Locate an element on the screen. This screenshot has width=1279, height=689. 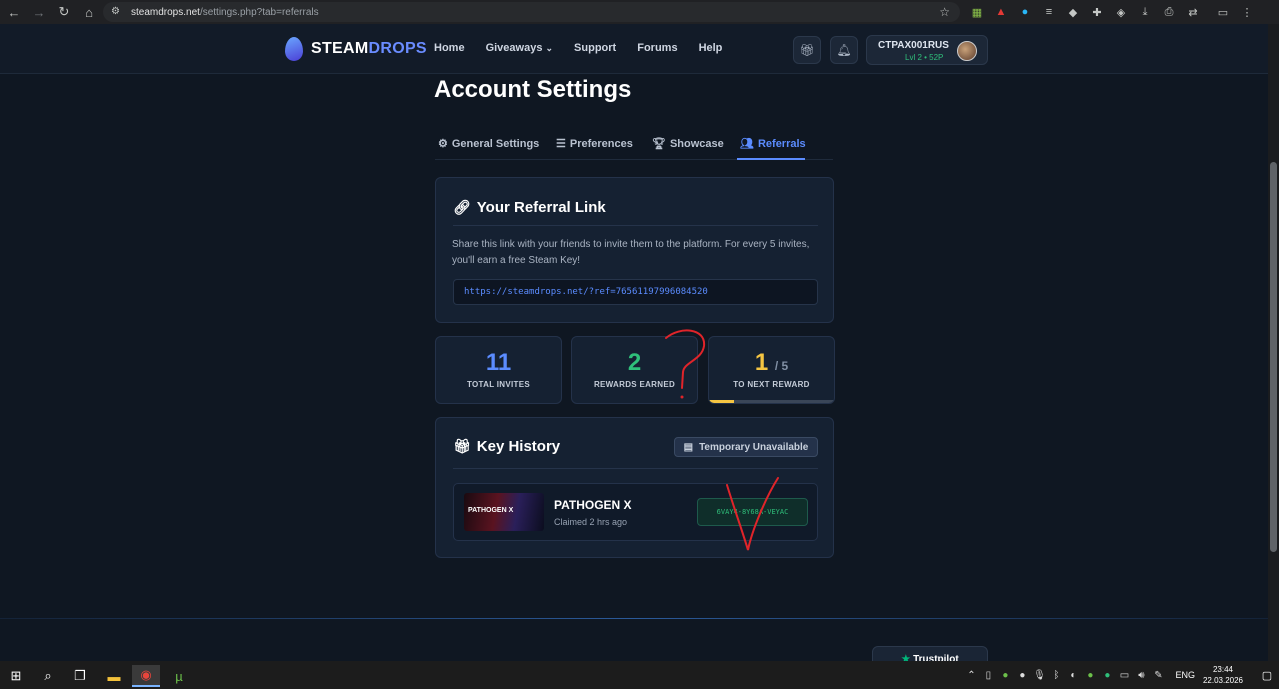
user-level: Lvl 2 • 52P is located at coordinates (924, 57).